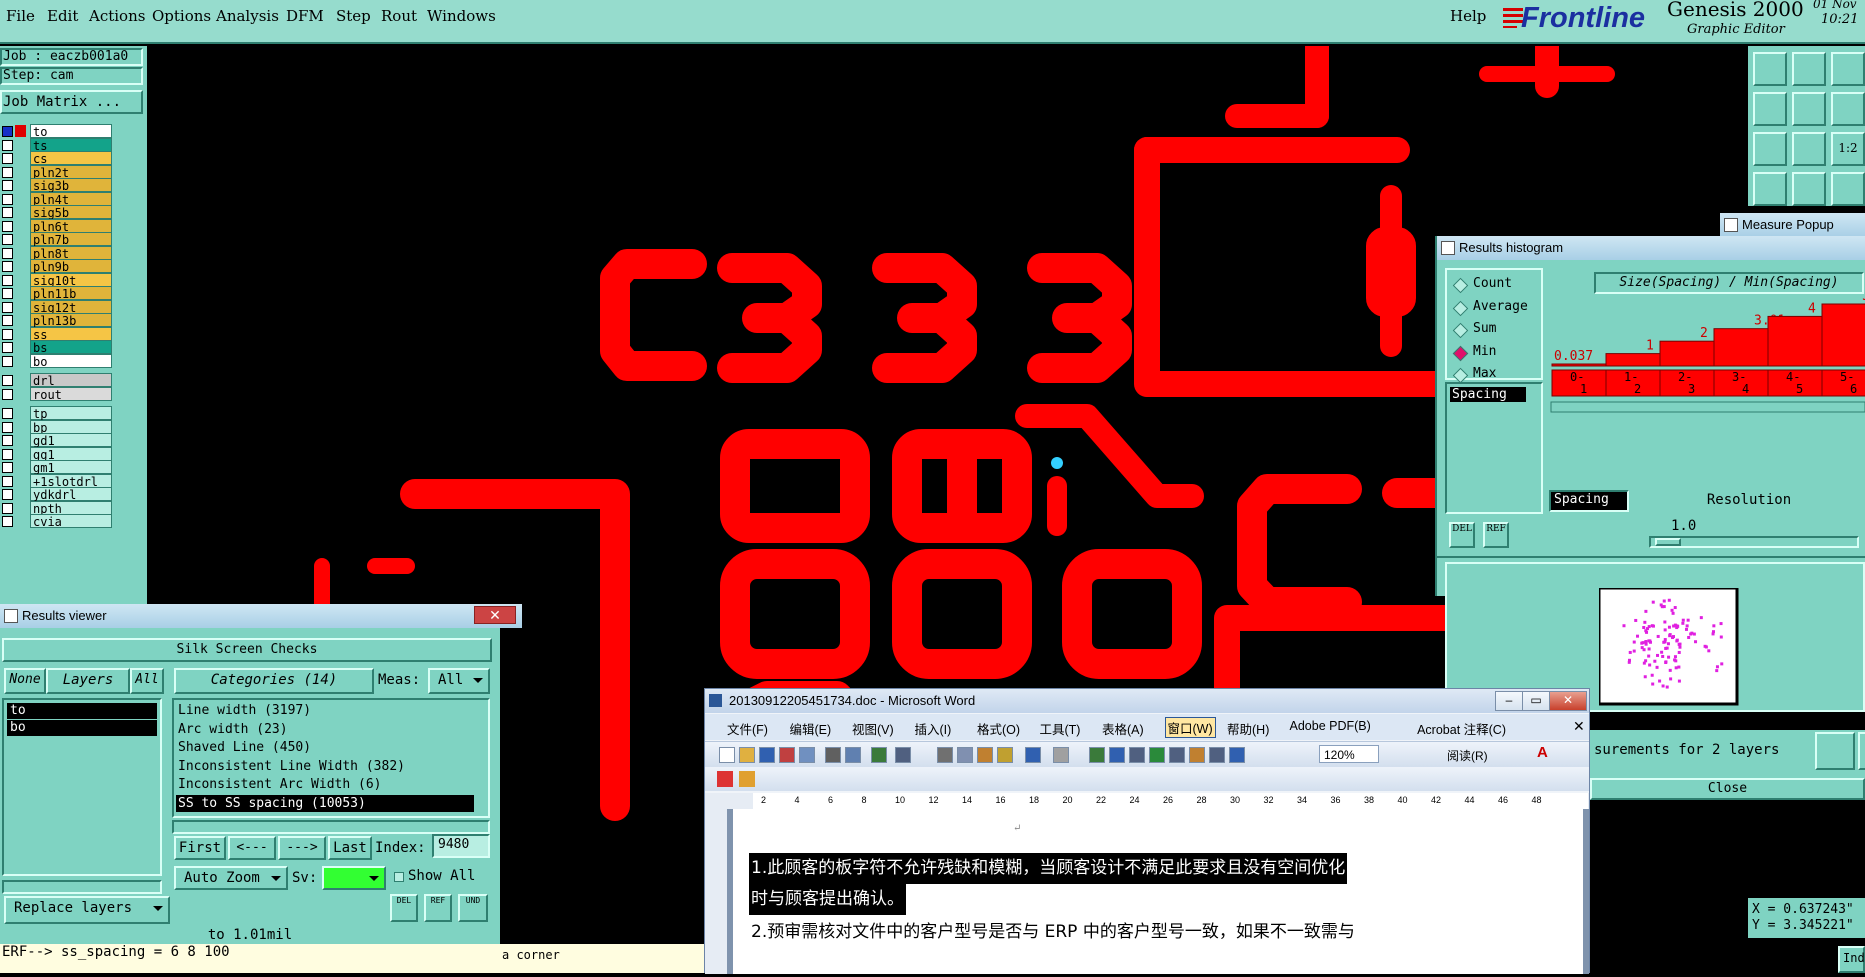  Describe the element at coordinates (87, 910) in the screenshot. I see `replace-layers-dropdown: Replace layers` at that location.